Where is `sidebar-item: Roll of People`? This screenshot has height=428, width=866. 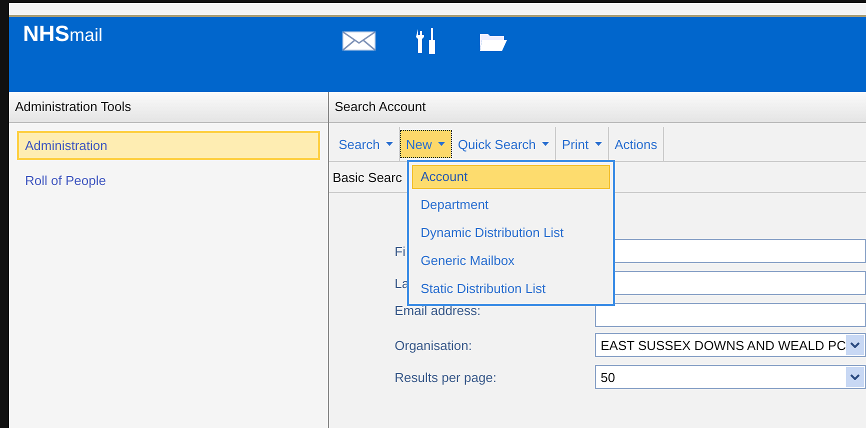
sidebar-item: Roll of People is located at coordinates (168, 180).